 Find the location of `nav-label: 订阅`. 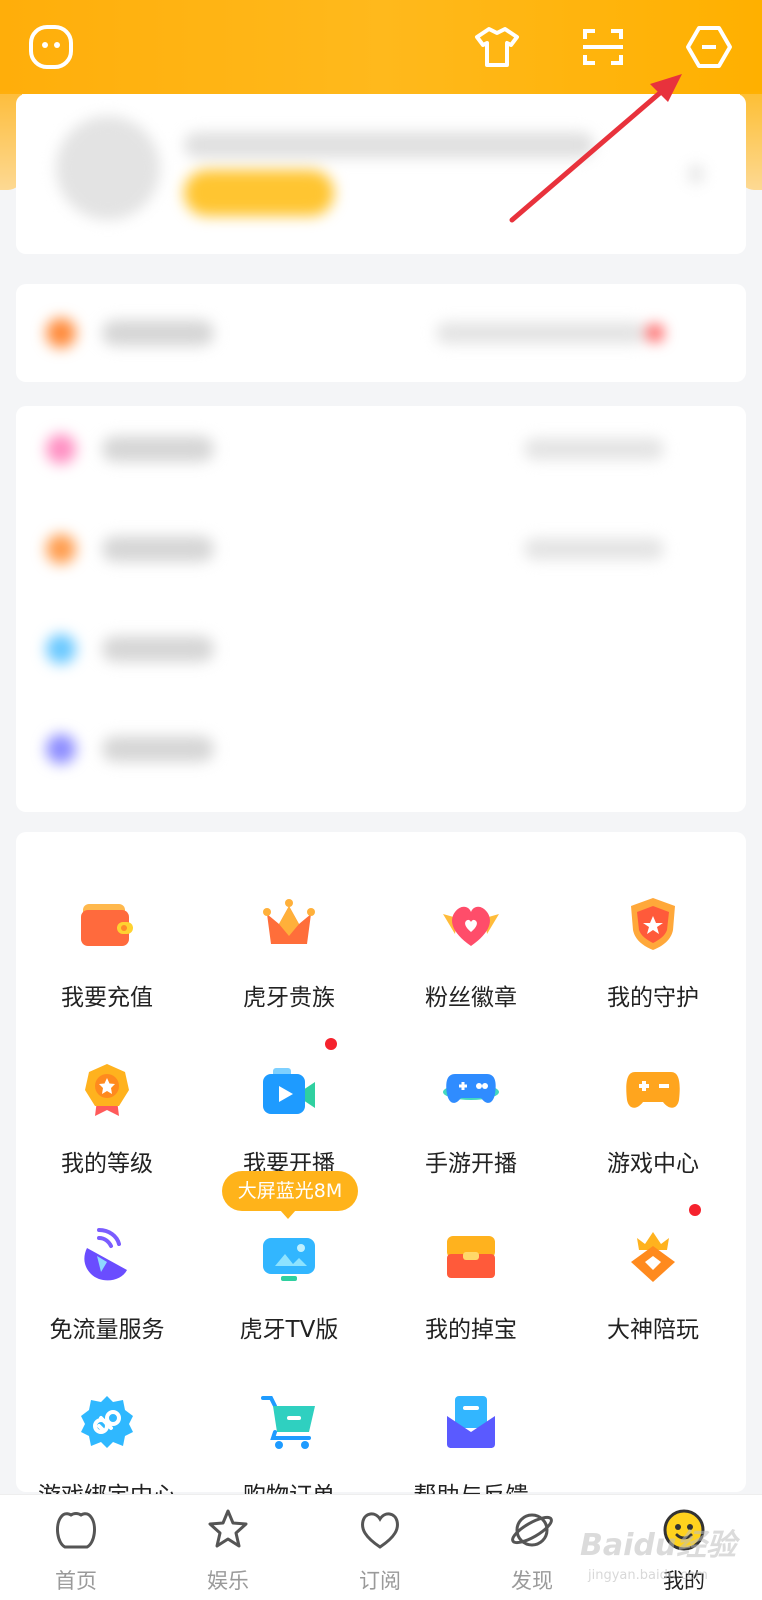

nav-label: 订阅 is located at coordinates (380, 1581).